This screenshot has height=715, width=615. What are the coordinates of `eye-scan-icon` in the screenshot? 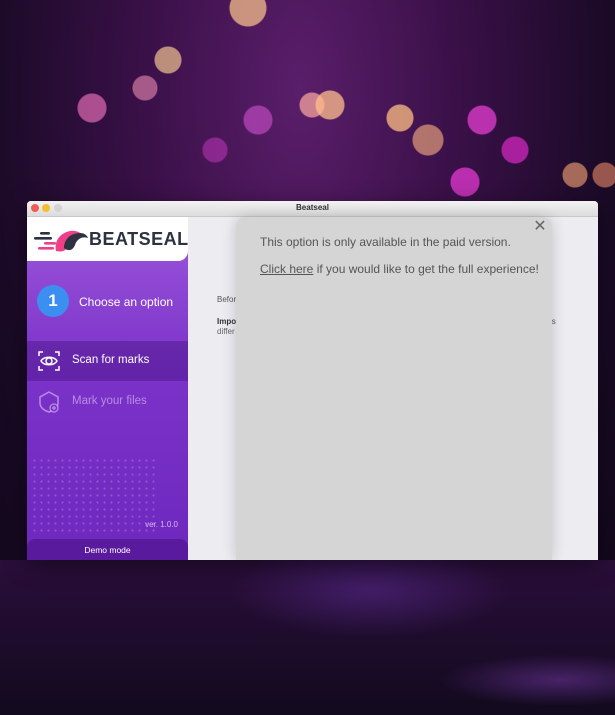 It's located at (49, 361).